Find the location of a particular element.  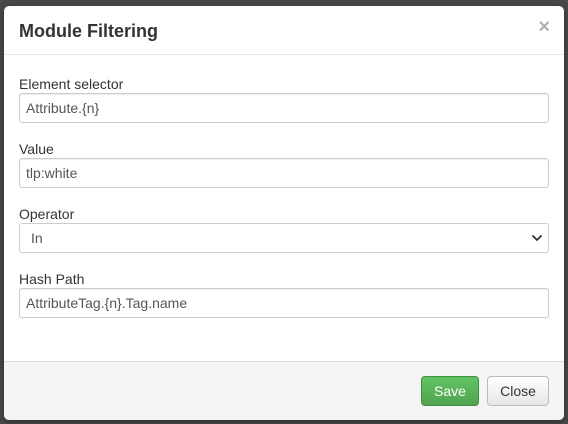

close-icon: × is located at coordinates (544, 27).